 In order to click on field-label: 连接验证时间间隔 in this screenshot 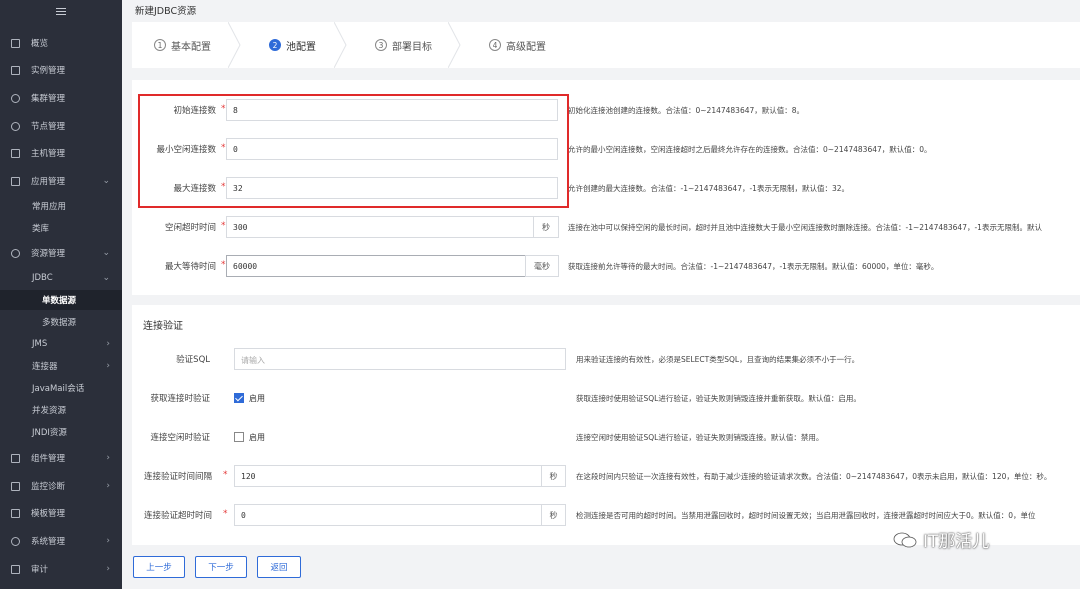, I will do `click(177, 477)`.